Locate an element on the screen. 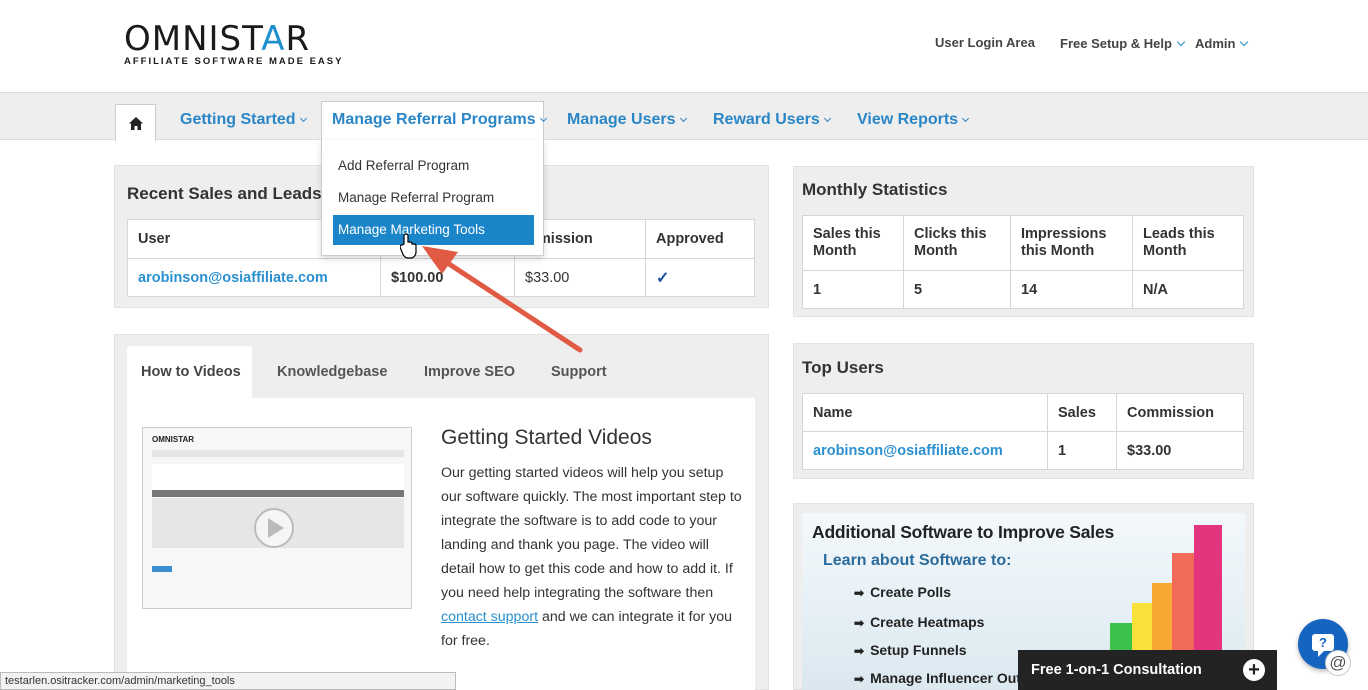 The width and height of the screenshot is (1368, 690). omnistar-logo: OMNISTAR AFFILIATE SOFTWARE MADE EASY is located at coordinates (233, 44).